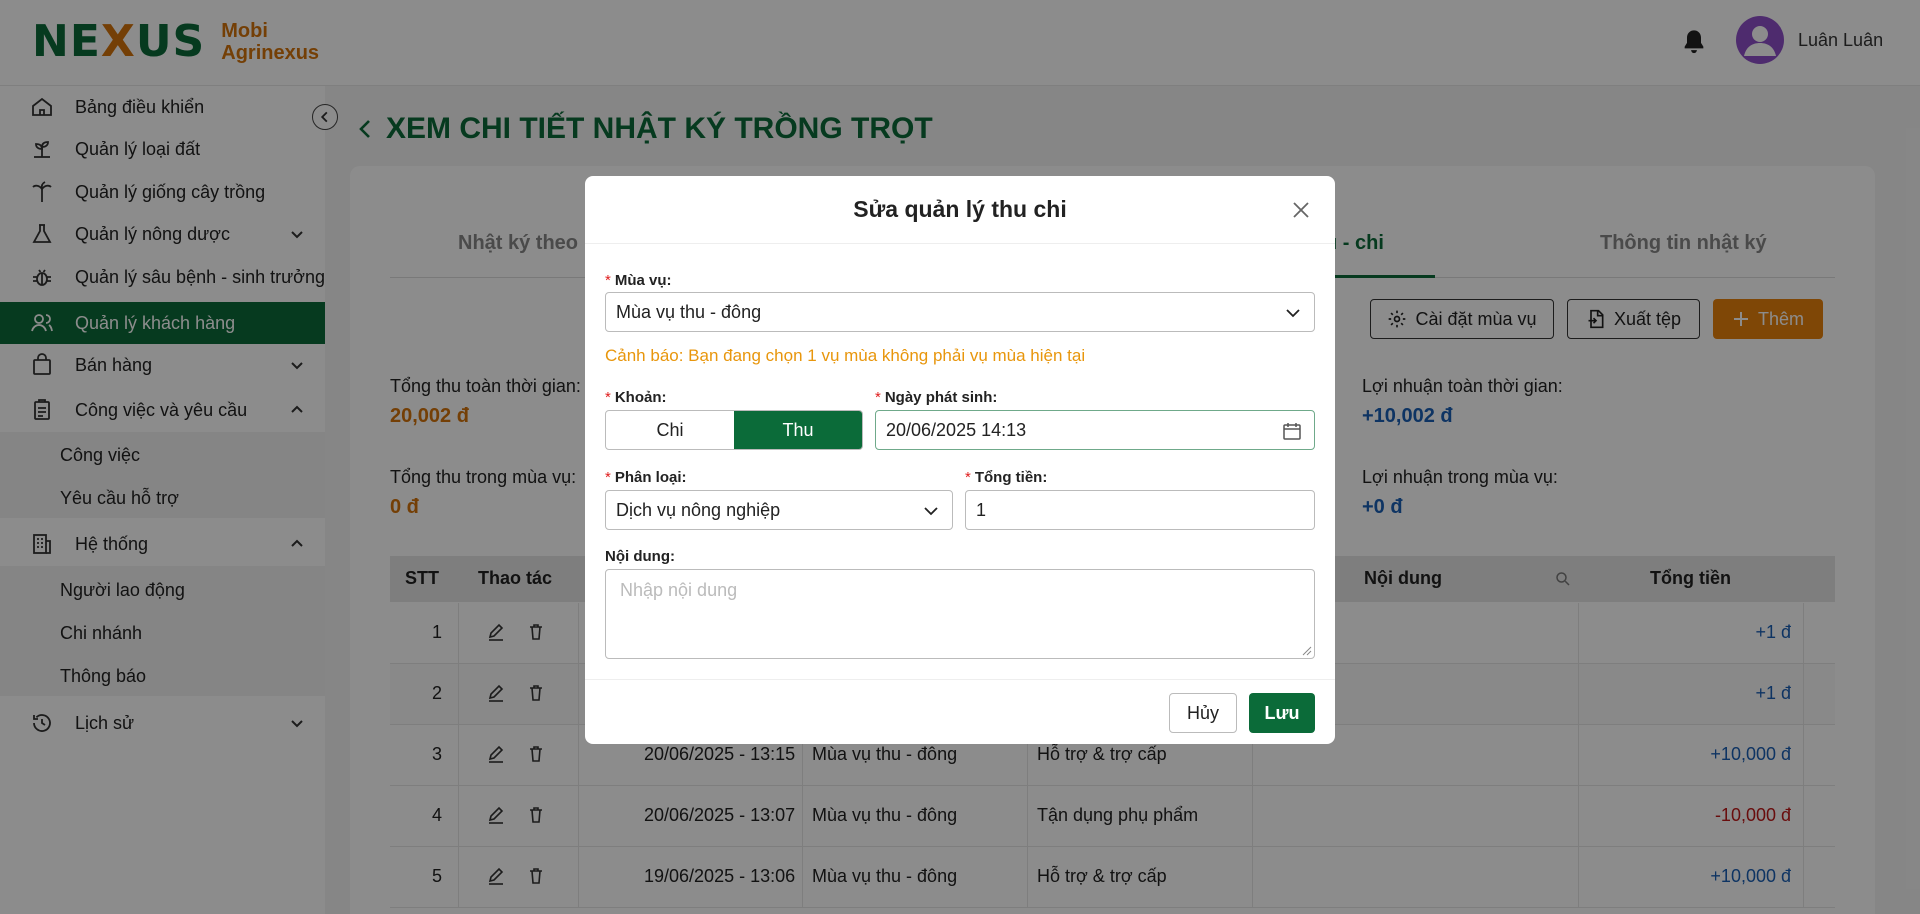 The height and width of the screenshot is (914, 1920). I want to click on modal-header: Sửa quản lý thu chi, so click(960, 210).